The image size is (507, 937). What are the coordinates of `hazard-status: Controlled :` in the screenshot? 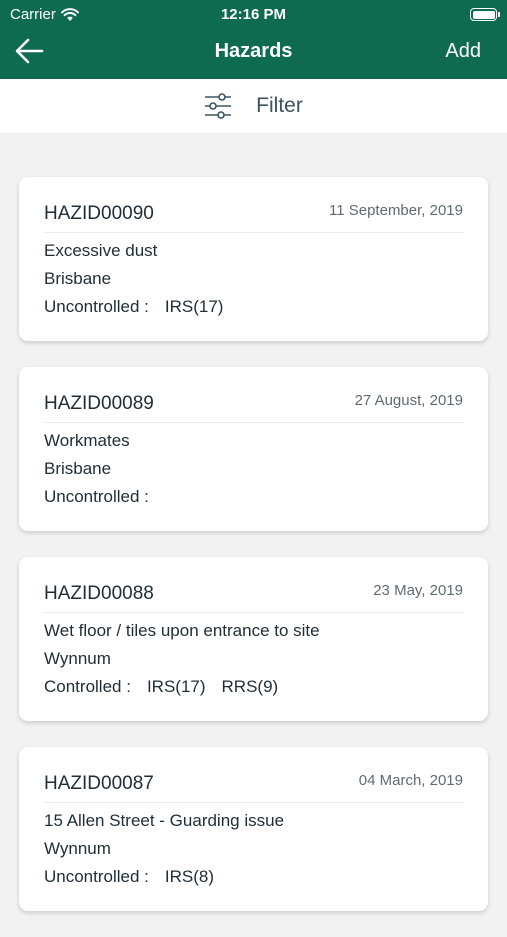 It's located at (87, 686).